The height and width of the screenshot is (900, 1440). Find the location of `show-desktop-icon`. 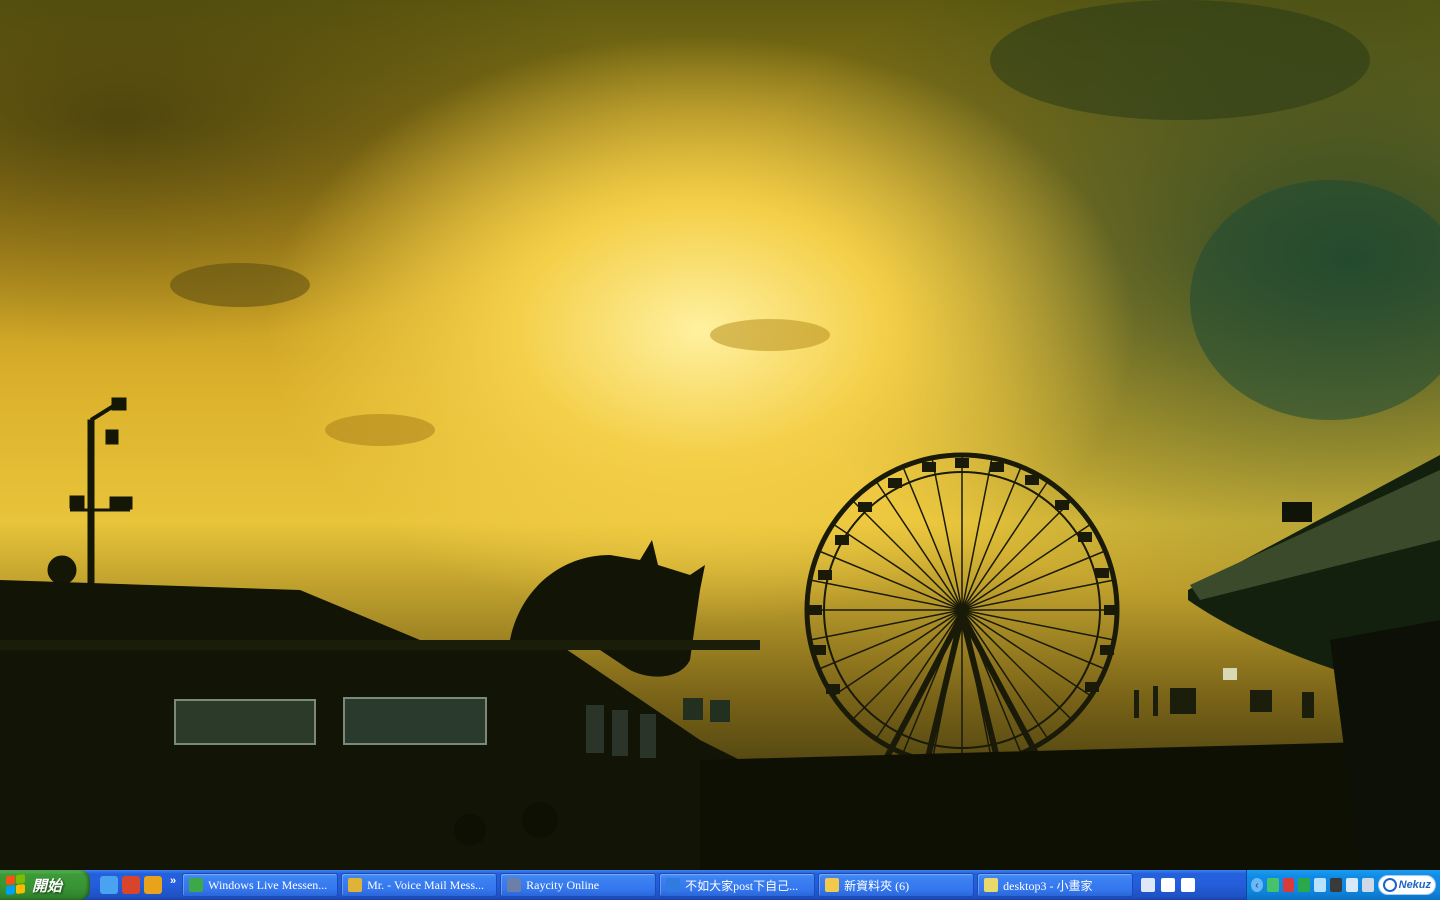

show-desktop-icon is located at coordinates (109, 885).